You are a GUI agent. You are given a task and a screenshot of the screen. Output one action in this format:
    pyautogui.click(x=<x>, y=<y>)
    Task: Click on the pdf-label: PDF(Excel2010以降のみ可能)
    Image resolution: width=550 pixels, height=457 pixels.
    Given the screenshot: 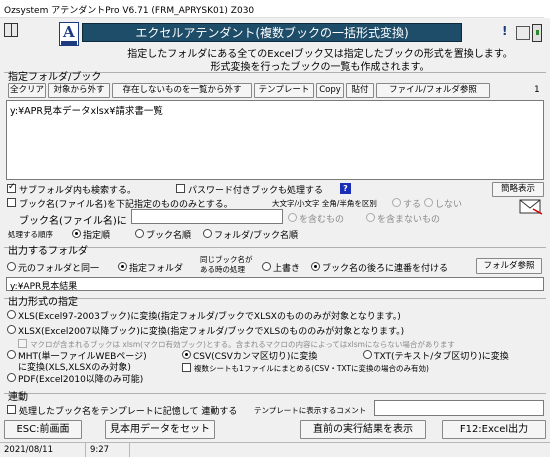 What is the action you would take?
    pyautogui.click(x=81, y=380)
    